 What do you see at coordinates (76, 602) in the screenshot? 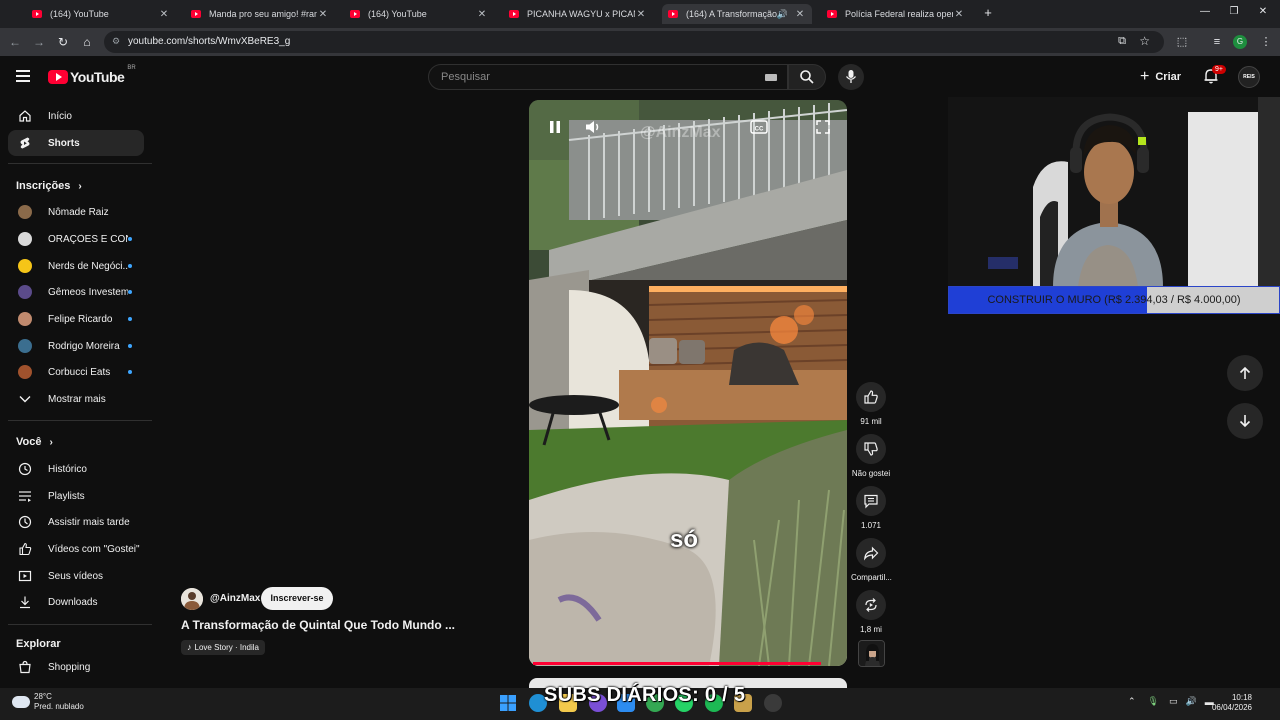
I see `sidebar-item-downloads: Downloads` at bounding box center [76, 602].